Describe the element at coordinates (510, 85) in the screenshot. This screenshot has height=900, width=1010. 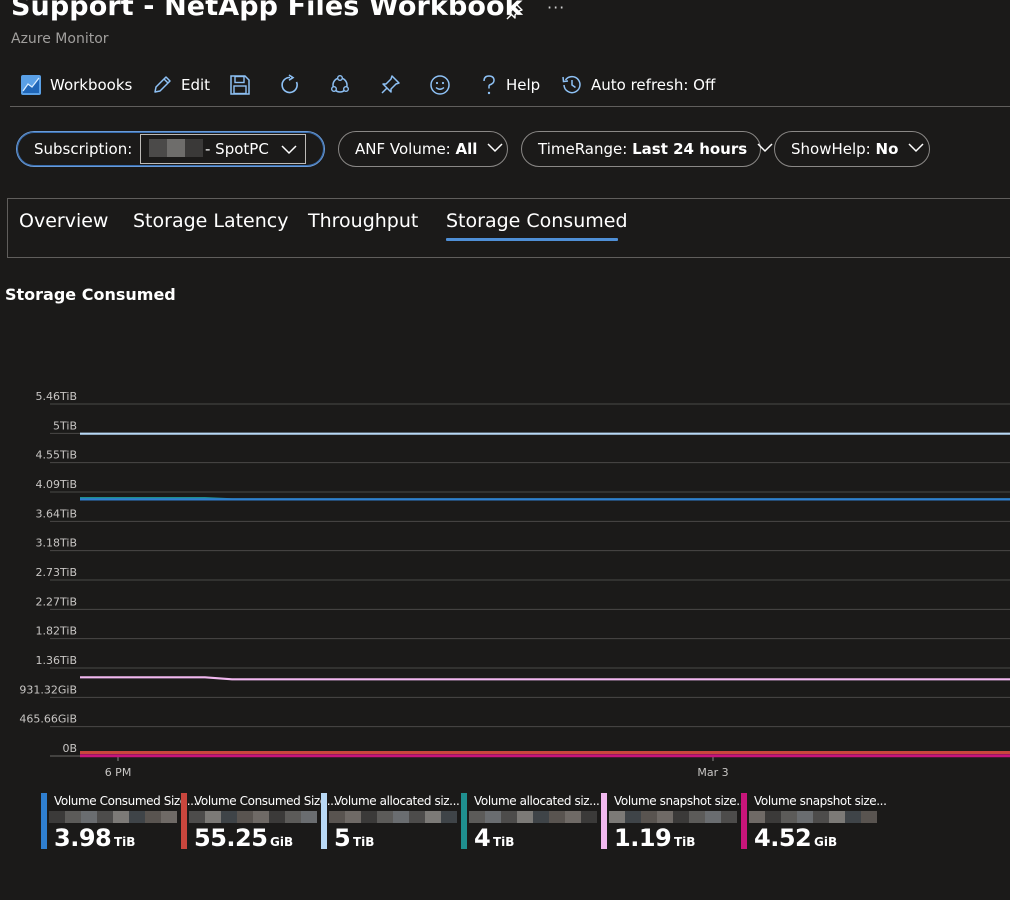
I see `help-button: Help` at that location.